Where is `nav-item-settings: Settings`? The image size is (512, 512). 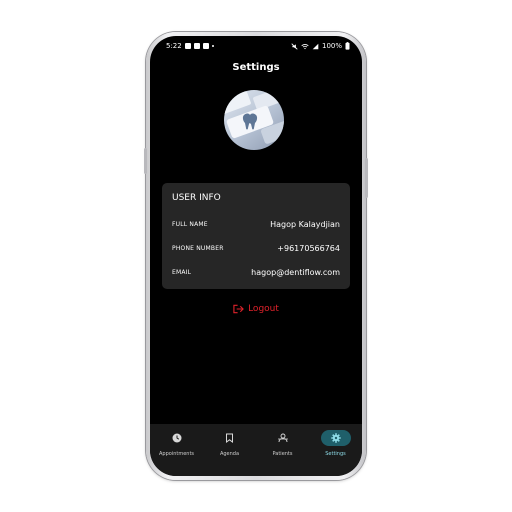 nav-item-settings: Settings is located at coordinates (335, 450).